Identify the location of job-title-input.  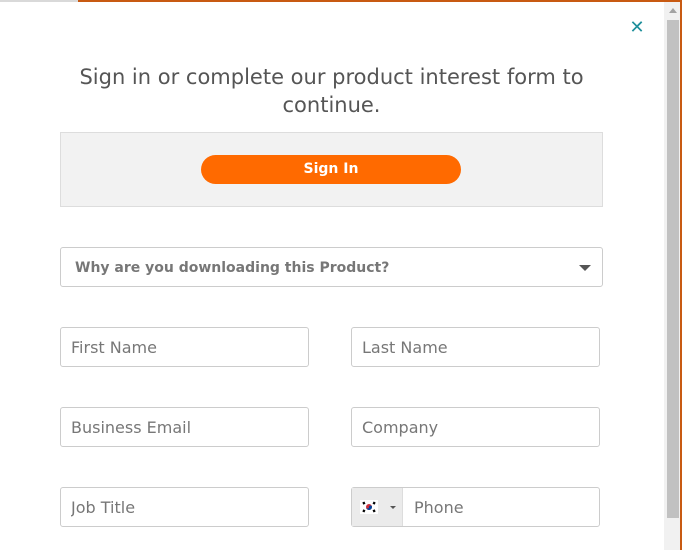
(178, 507).